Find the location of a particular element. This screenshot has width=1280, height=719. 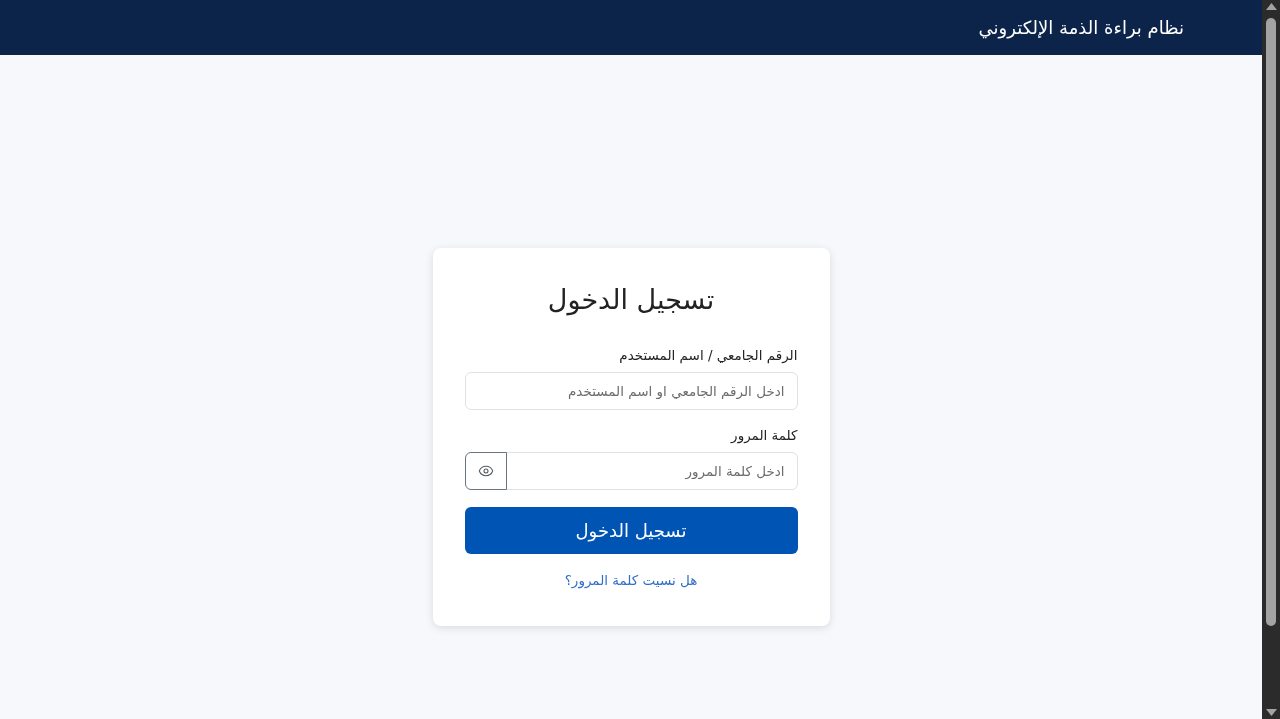

forgot-password-link: هل نسيت كلمة المرور؟ is located at coordinates (631, 580).